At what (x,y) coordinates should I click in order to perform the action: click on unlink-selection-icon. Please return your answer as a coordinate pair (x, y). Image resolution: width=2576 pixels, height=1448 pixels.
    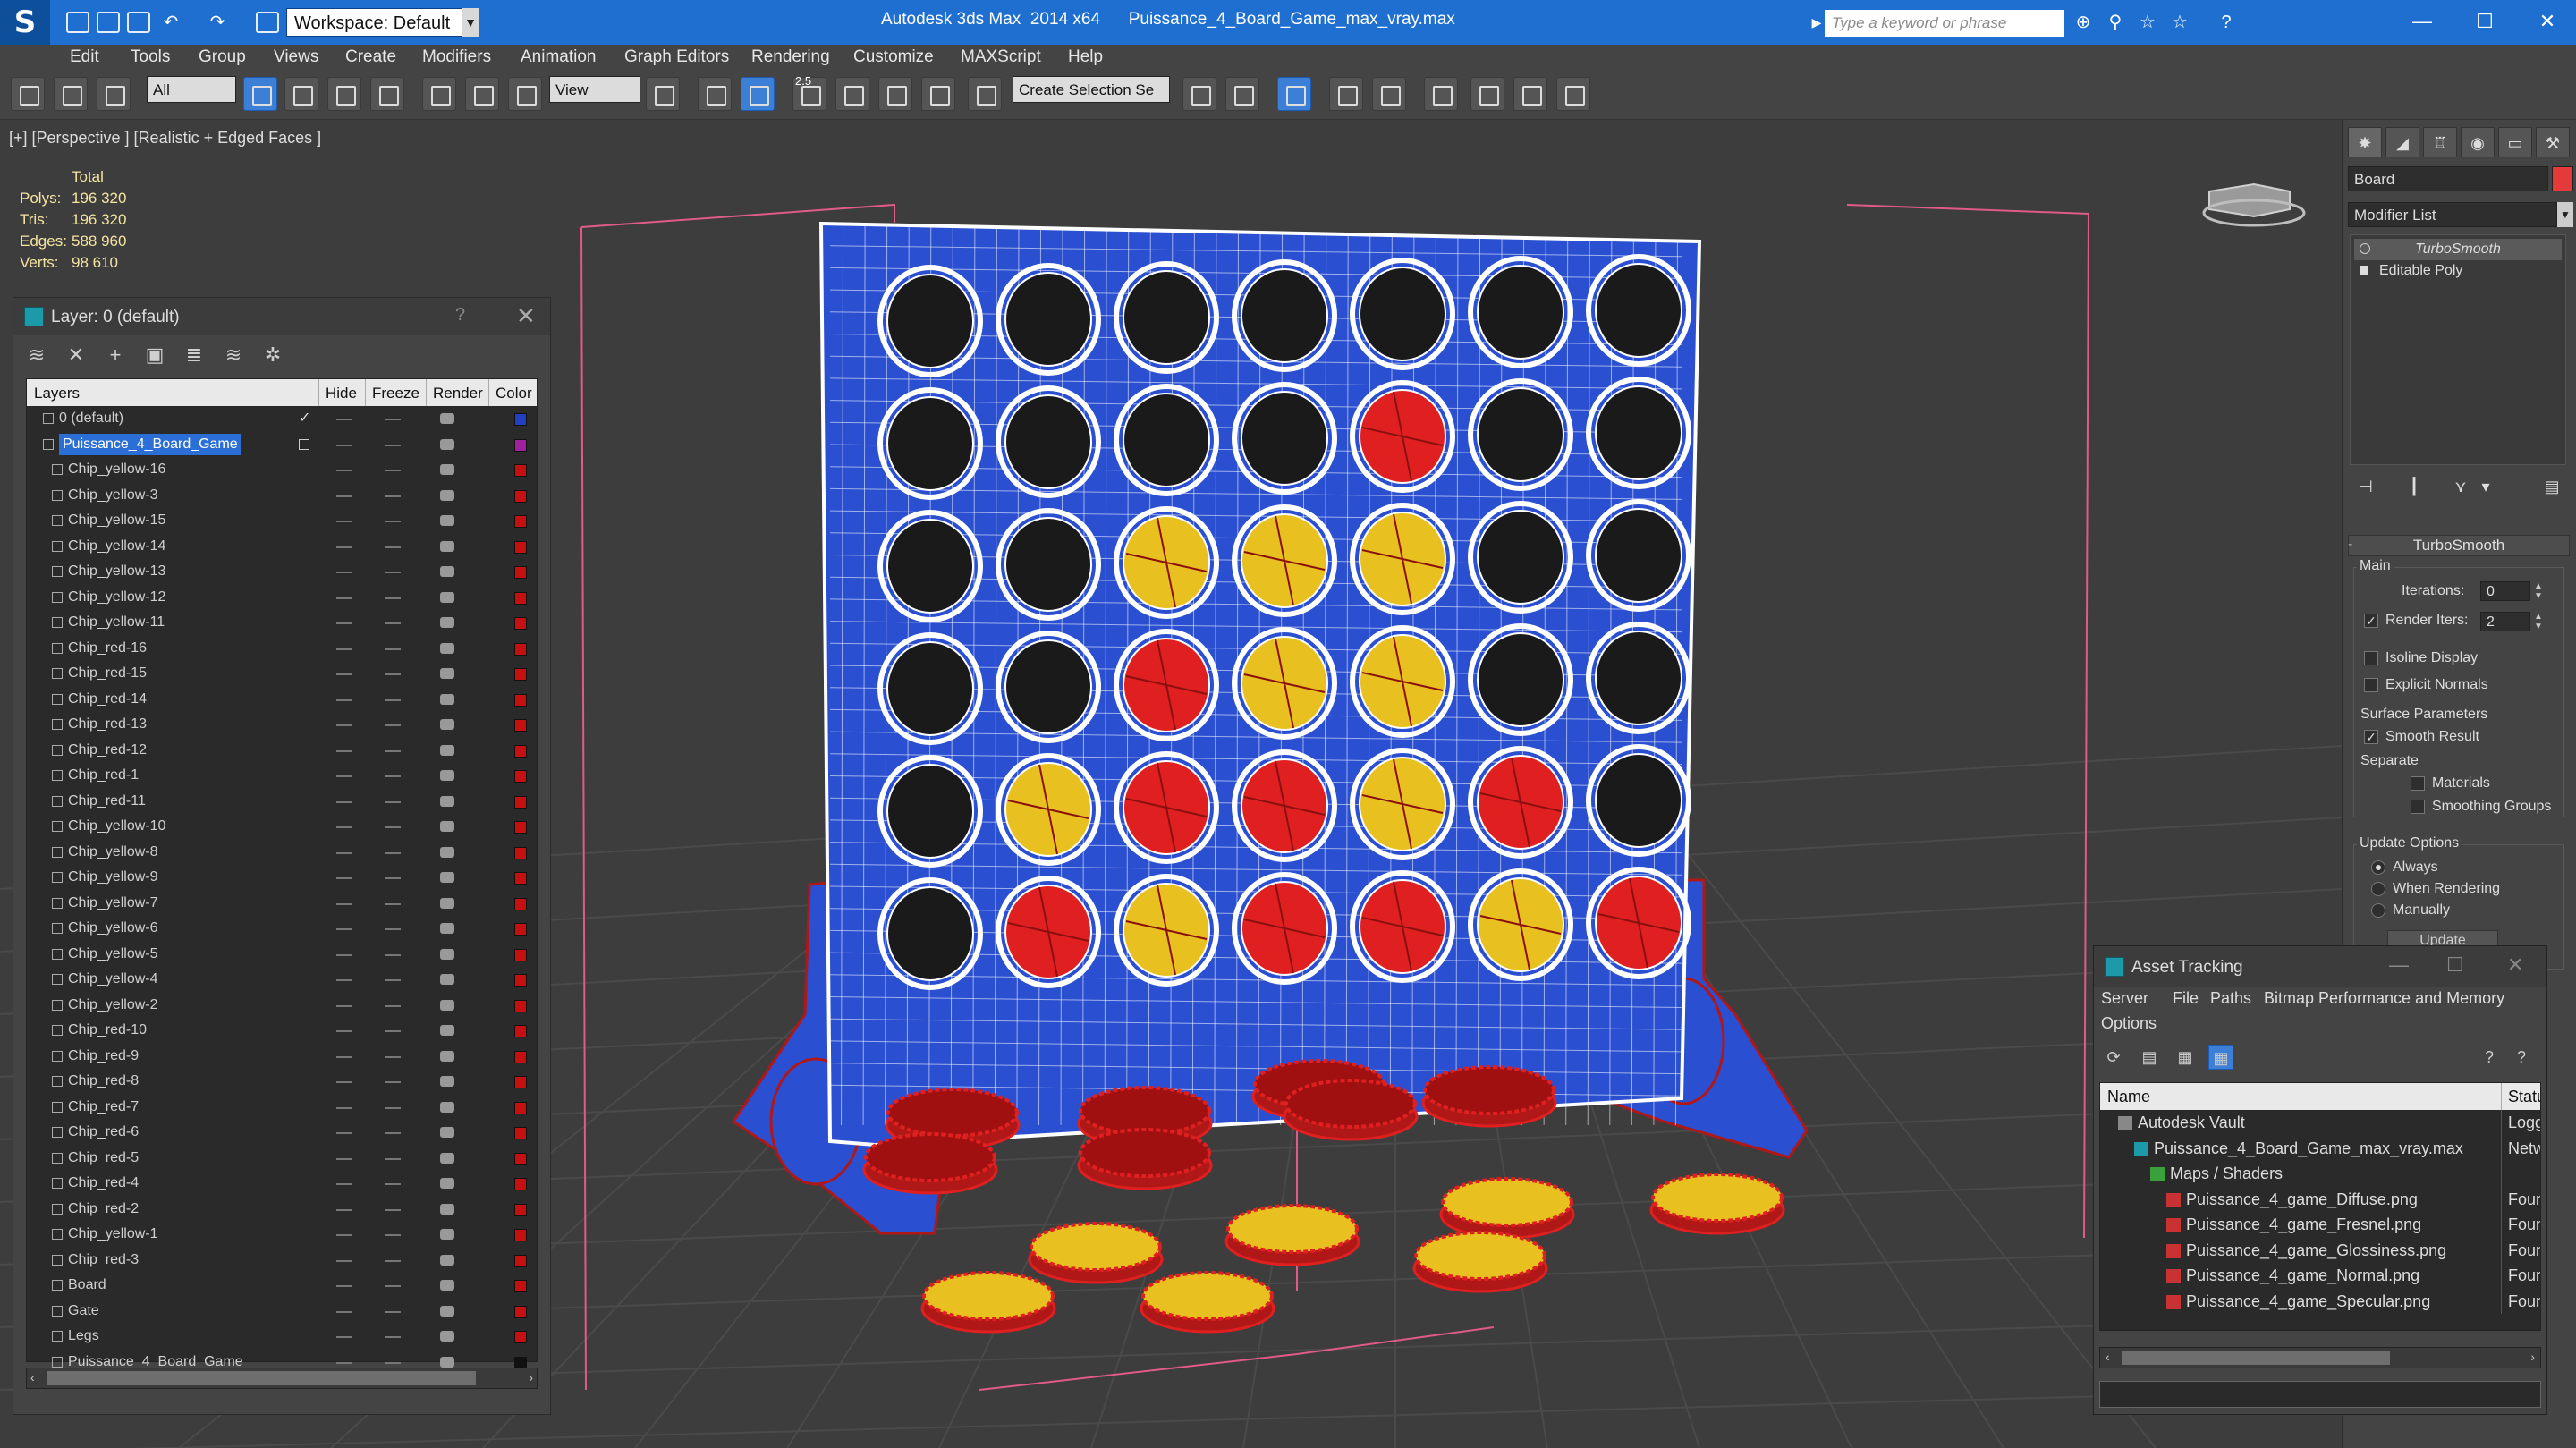
    Looking at the image, I should click on (71, 94).